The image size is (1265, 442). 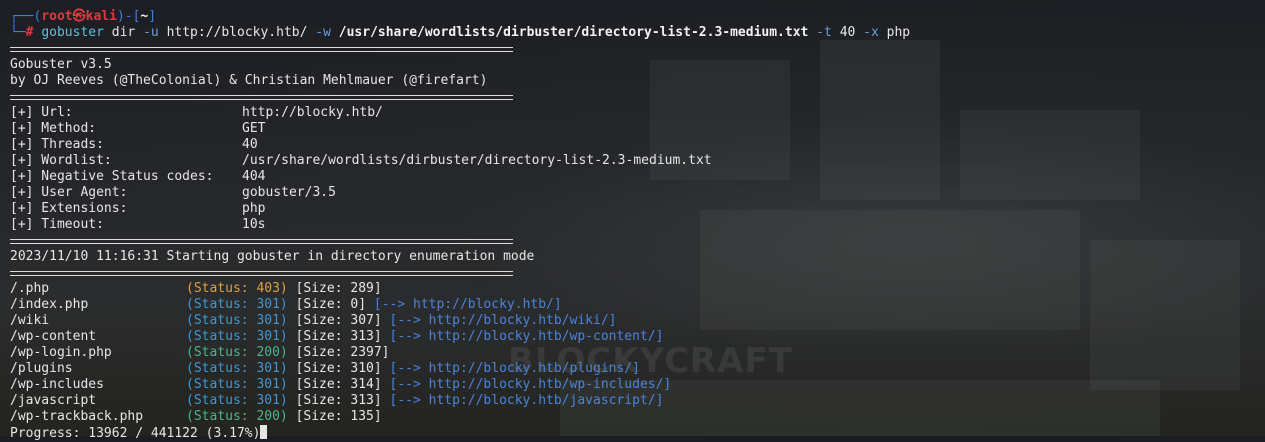 What do you see at coordinates (138, 176) in the screenshot?
I see `config-row: [+] Negative Status codes: 404` at bounding box center [138, 176].